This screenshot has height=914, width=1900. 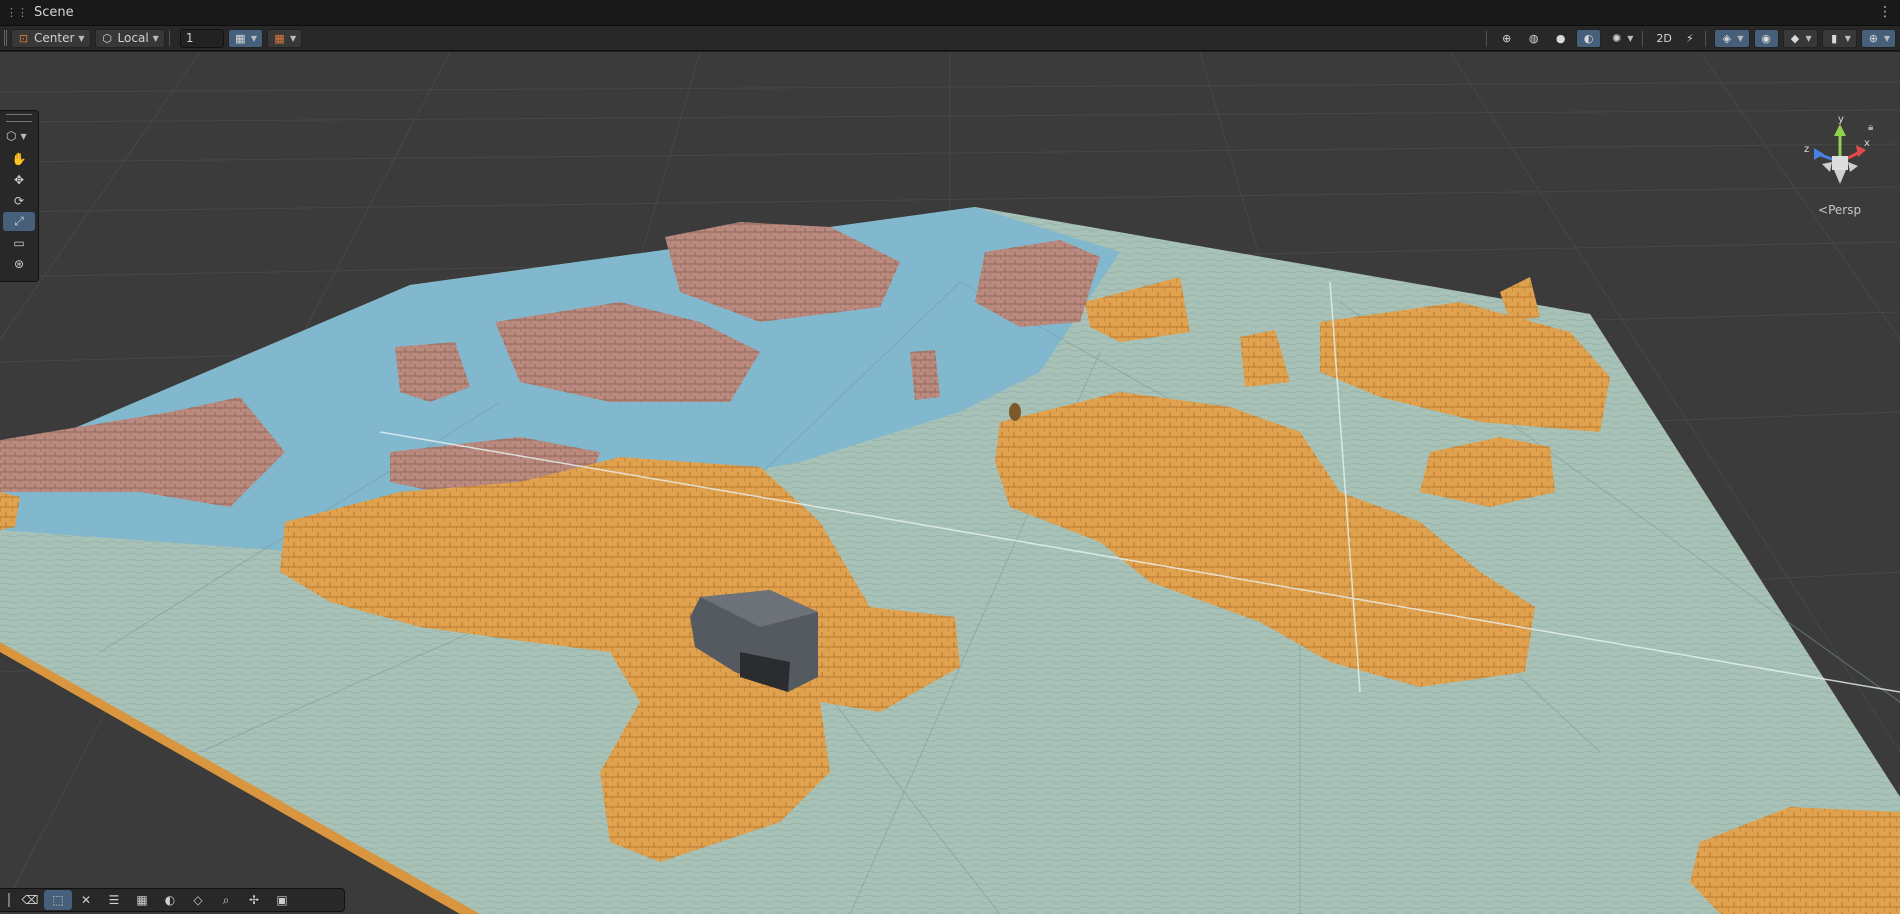 What do you see at coordinates (1015, 412) in the screenshot?
I see `barrel-object` at bounding box center [1015, 412].